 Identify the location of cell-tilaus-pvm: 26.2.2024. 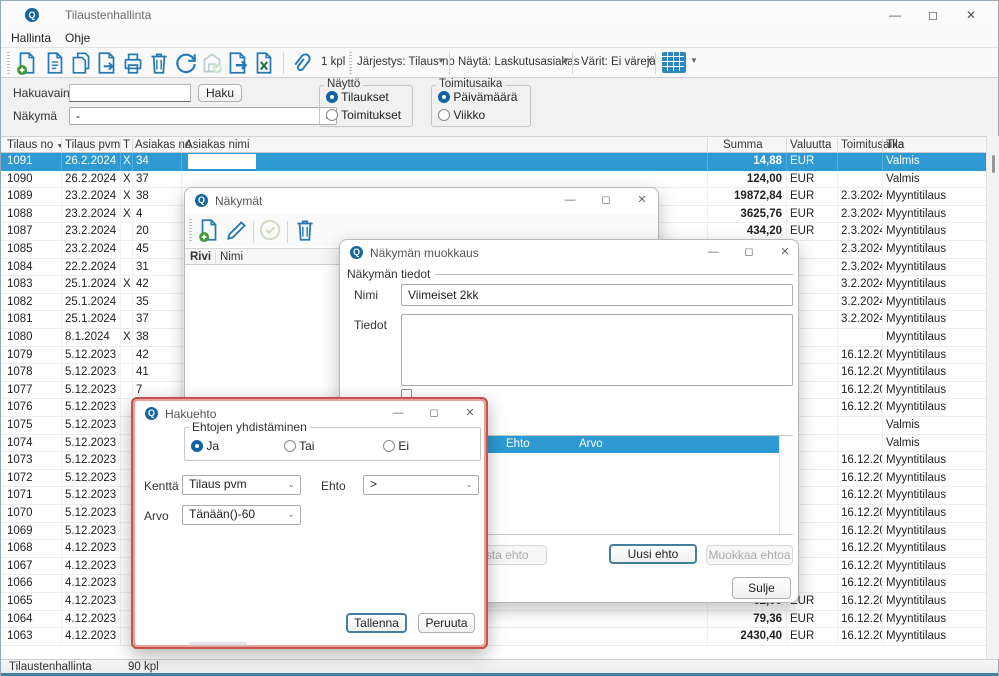
(91, 178).